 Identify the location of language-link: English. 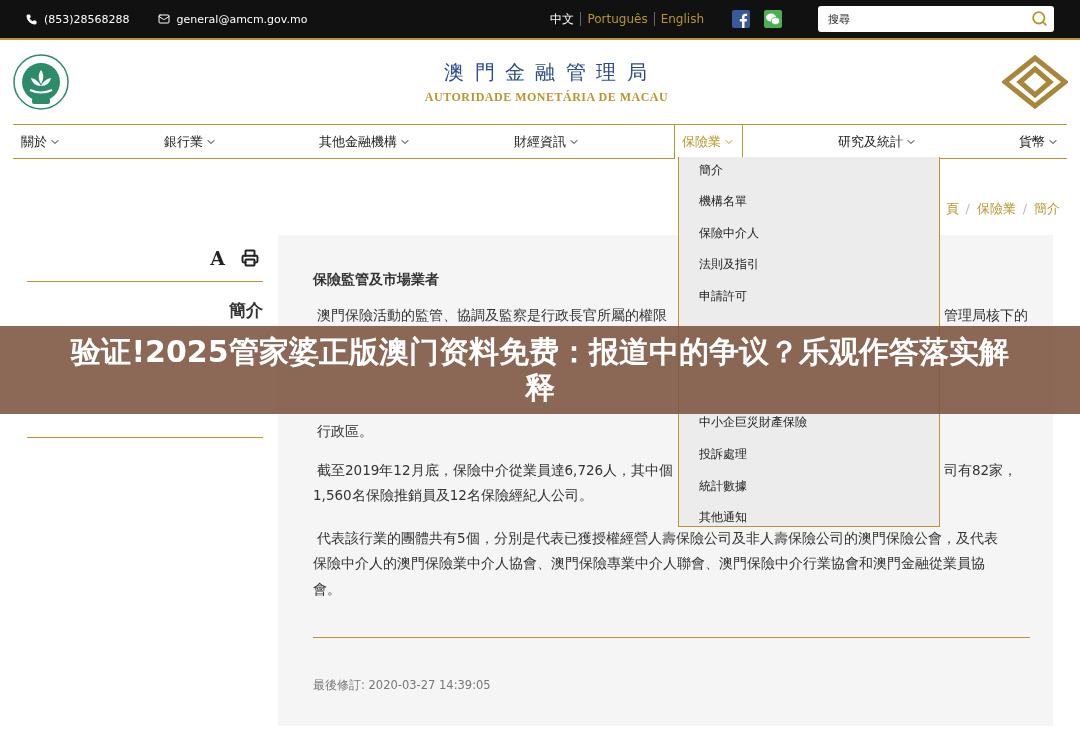
(681, 19).